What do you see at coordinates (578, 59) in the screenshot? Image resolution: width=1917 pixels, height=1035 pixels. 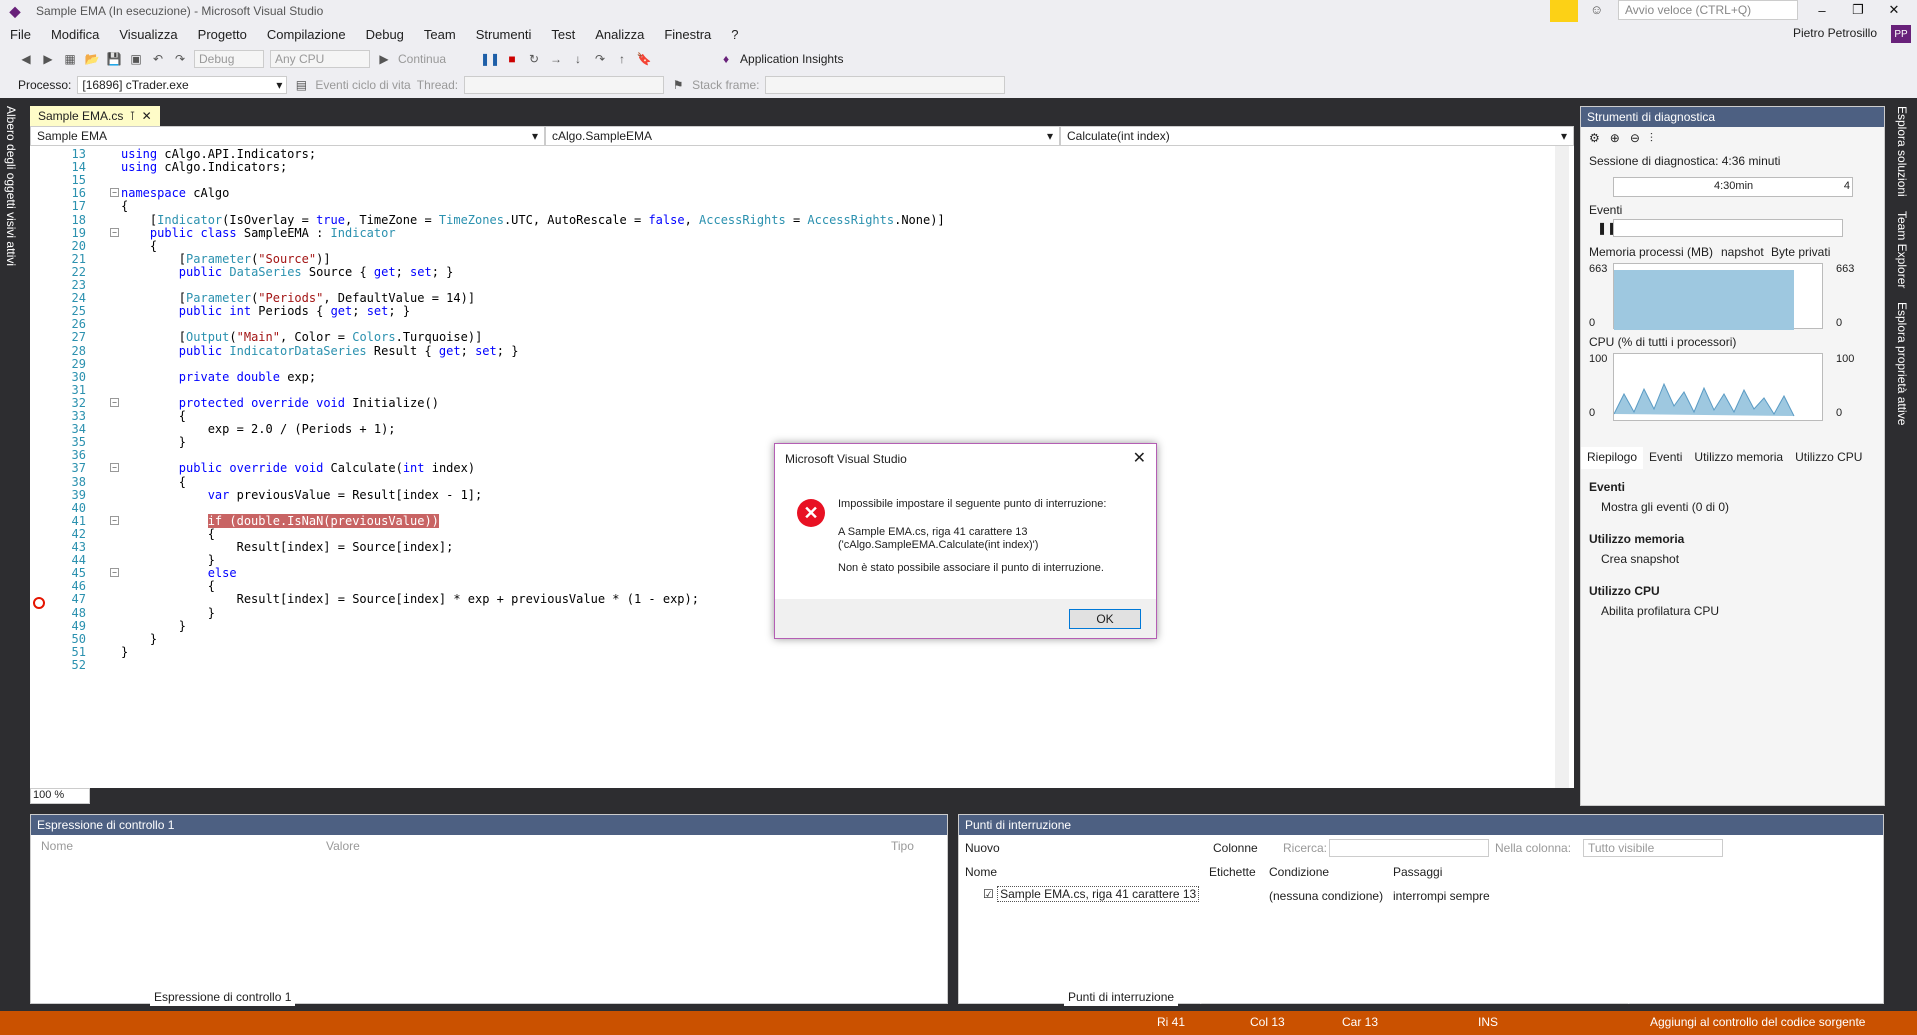 I see `step-into-icon: ↓` at bounding box center [578, 59].